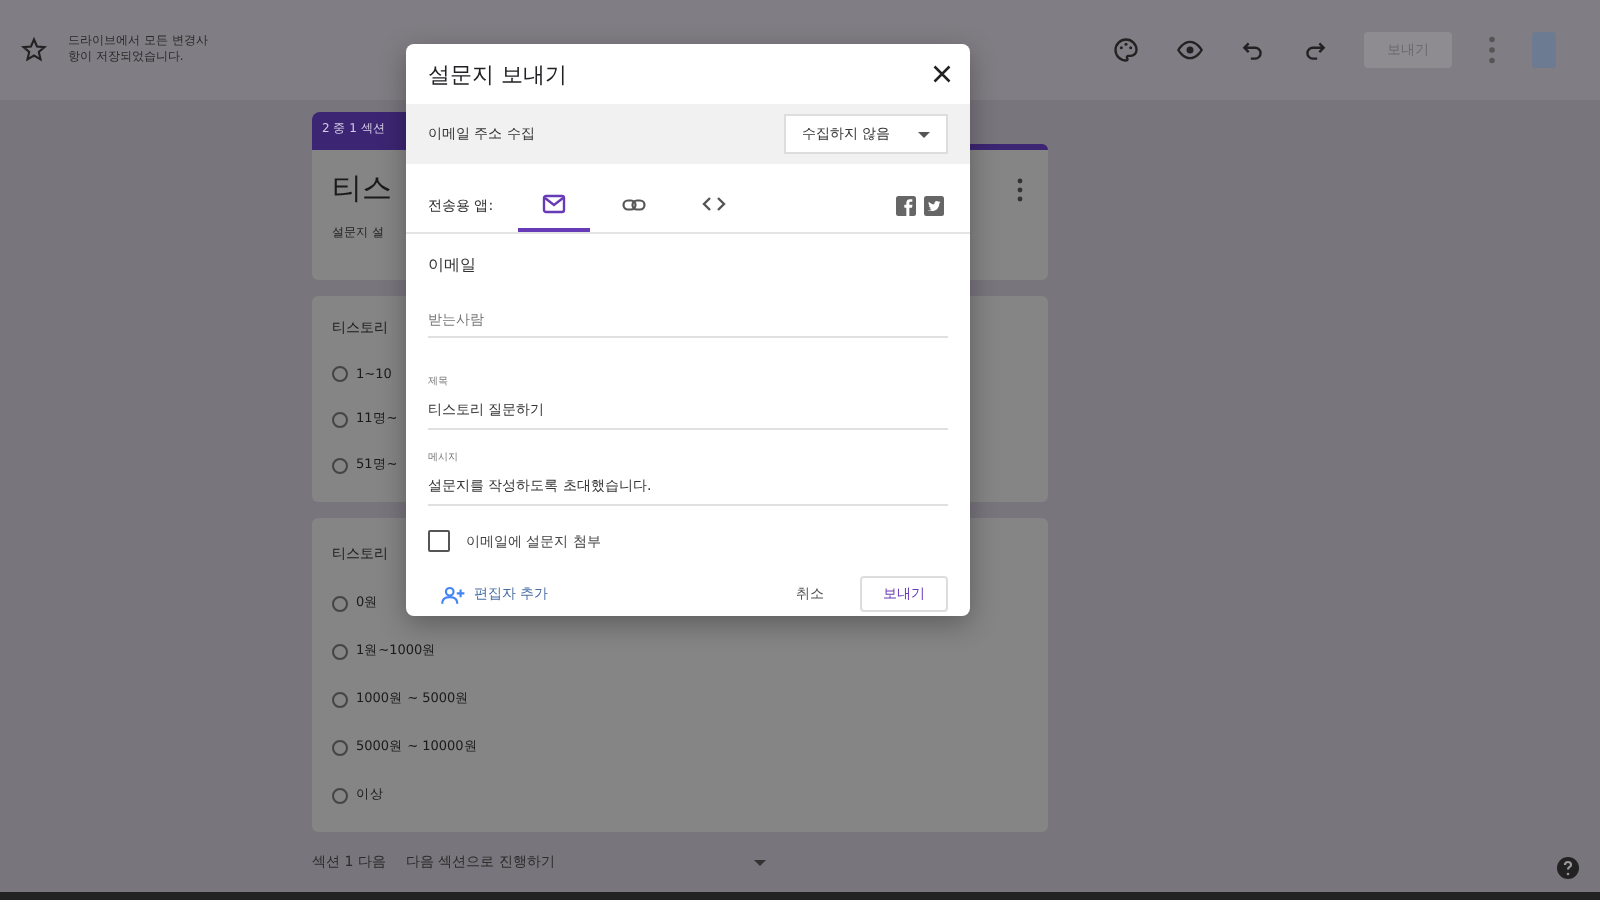  What do you see at coordinates (553, 204) in the screenshot?
I see `mail-icon` at bounding box center [553, 204].